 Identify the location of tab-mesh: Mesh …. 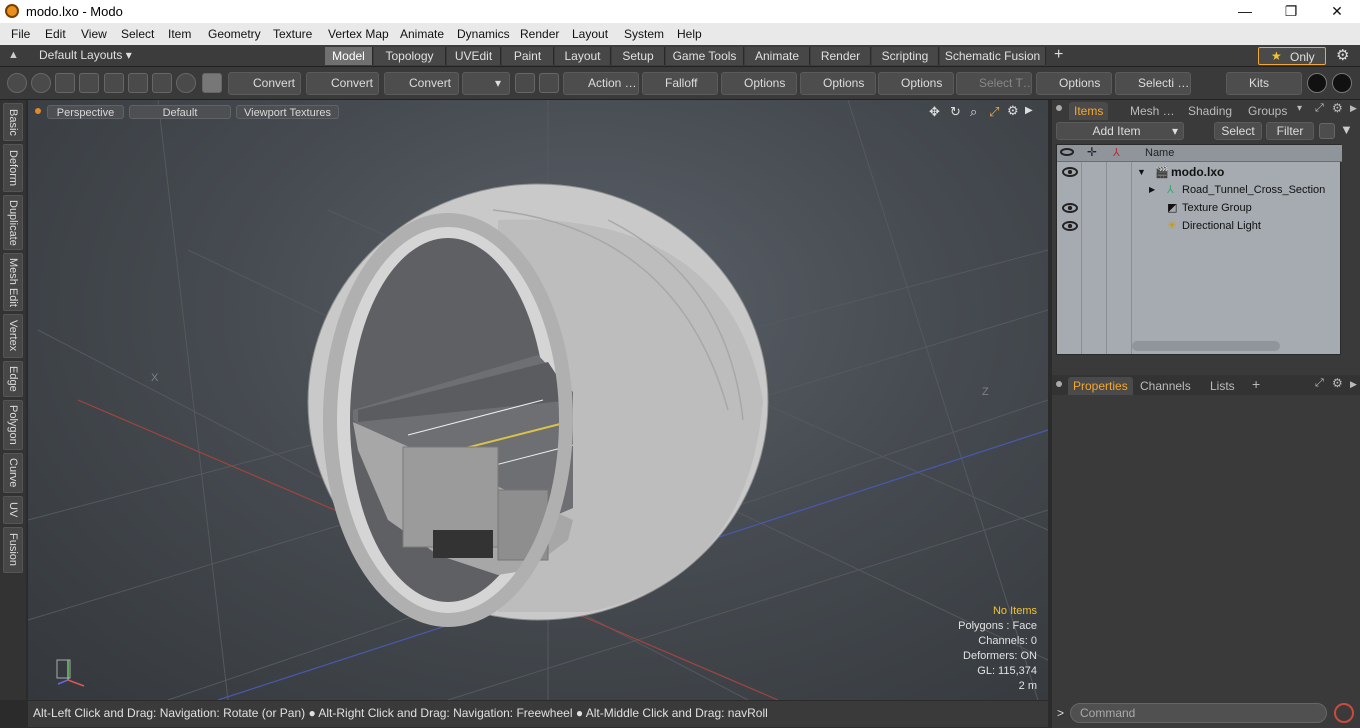
(1152, 111).